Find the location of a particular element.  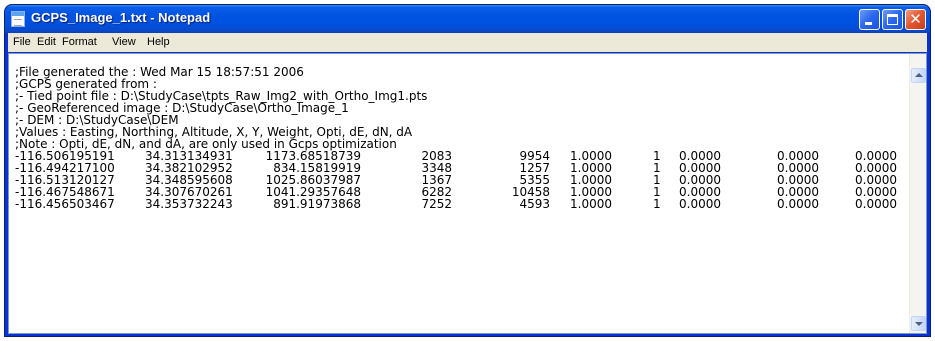

cell-de: 0.0000 is located at coordinates (700, 204).